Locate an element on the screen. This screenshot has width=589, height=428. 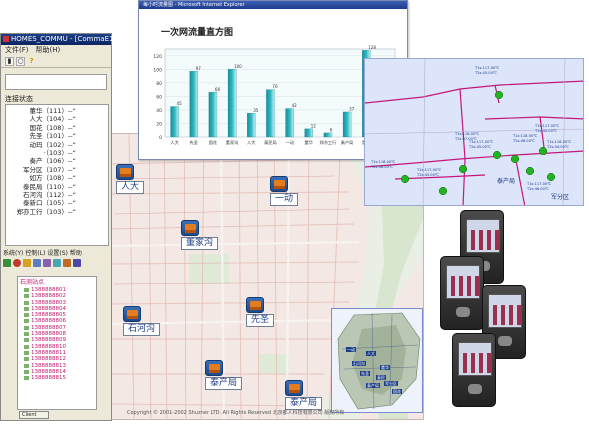
pda-device is located at coordinates (462, 293).